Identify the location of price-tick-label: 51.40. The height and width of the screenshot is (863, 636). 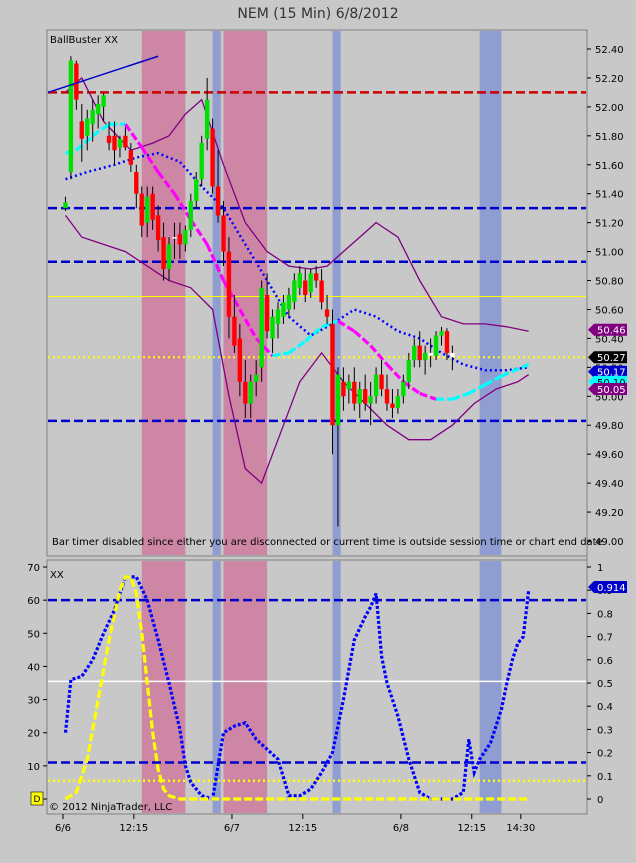
(609, 195).